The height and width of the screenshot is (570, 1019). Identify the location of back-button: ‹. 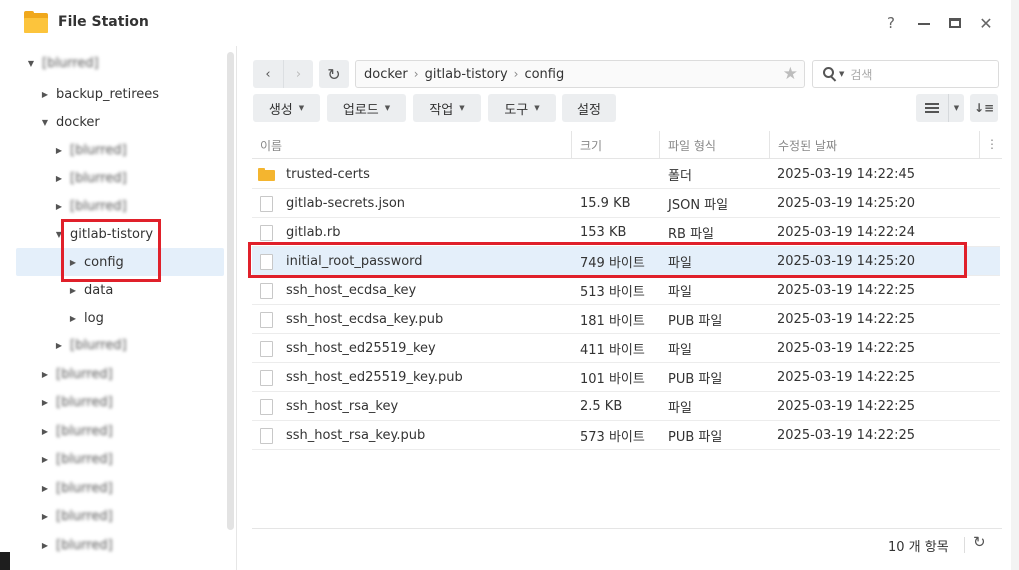
(268, 74).